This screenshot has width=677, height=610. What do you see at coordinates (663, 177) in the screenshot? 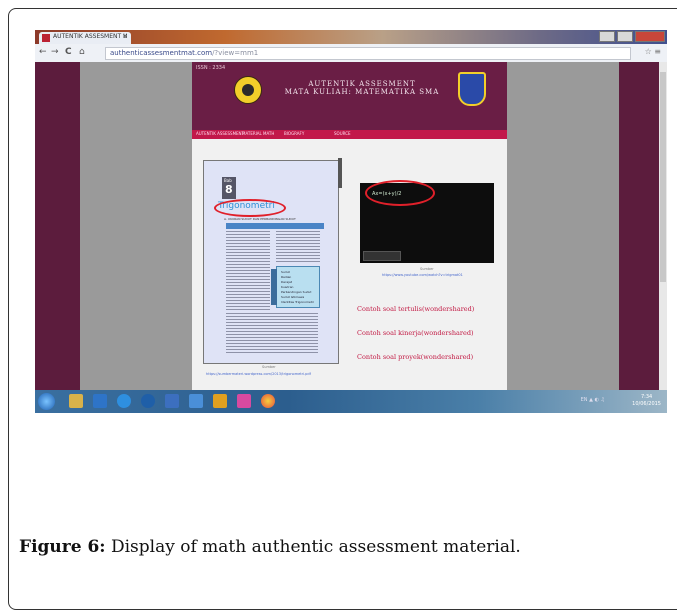
I see `scrollbar-thumb` at bounding box center [663, 177].